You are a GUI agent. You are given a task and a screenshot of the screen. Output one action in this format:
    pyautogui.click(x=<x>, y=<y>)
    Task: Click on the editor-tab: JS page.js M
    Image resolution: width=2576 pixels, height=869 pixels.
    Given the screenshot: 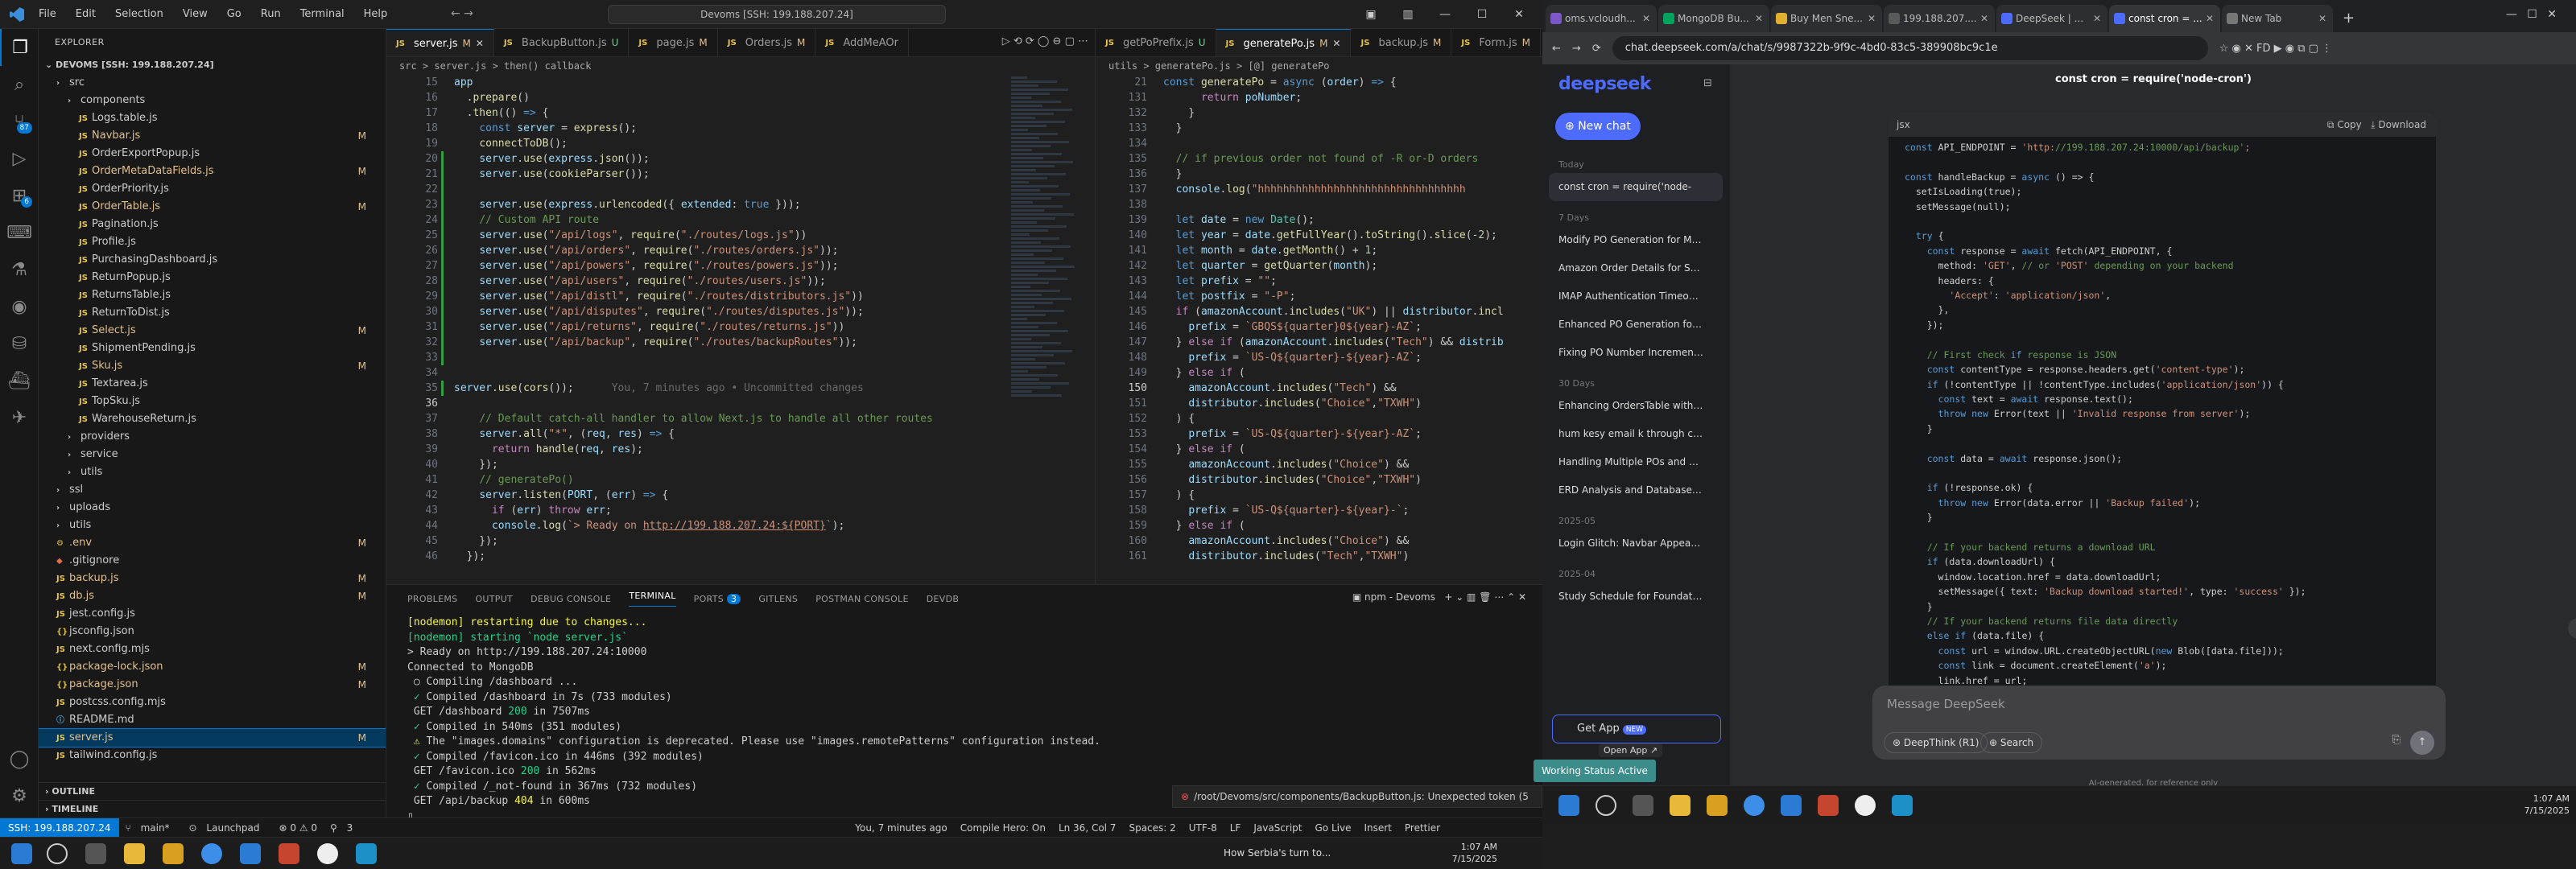 What is the action you would take?
    pyautogui.click(x=673, y=42)
    